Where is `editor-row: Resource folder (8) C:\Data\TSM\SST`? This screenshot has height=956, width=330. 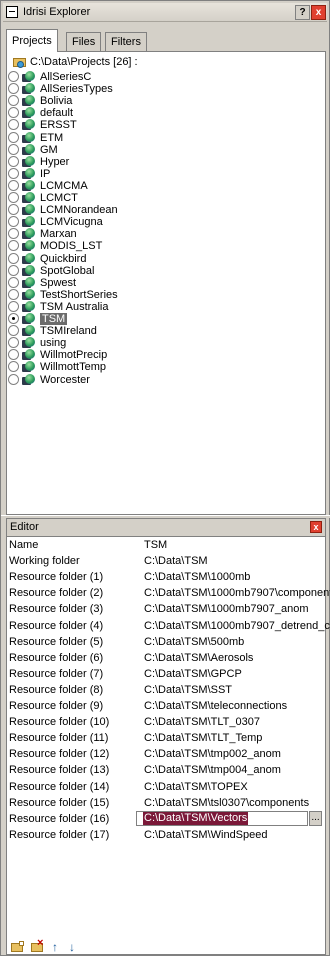 editor-row: Resource folder (8) C:\Data\TSM\SST is located at coordinates (166, 690).